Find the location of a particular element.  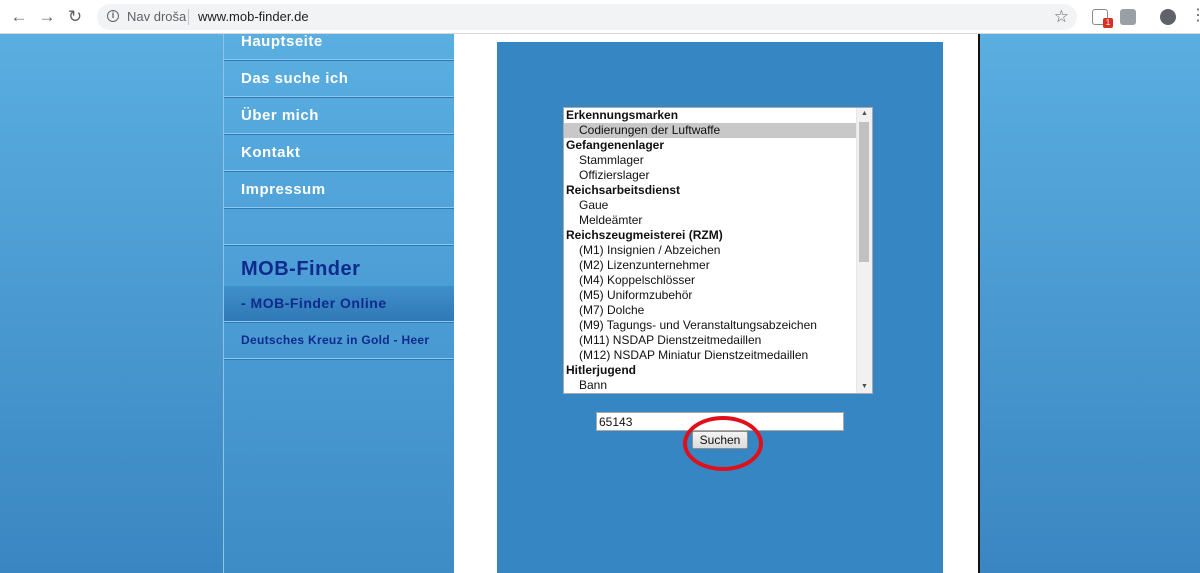

sidebar-item-impressum: Impressum is located at coordinates (339, 190).